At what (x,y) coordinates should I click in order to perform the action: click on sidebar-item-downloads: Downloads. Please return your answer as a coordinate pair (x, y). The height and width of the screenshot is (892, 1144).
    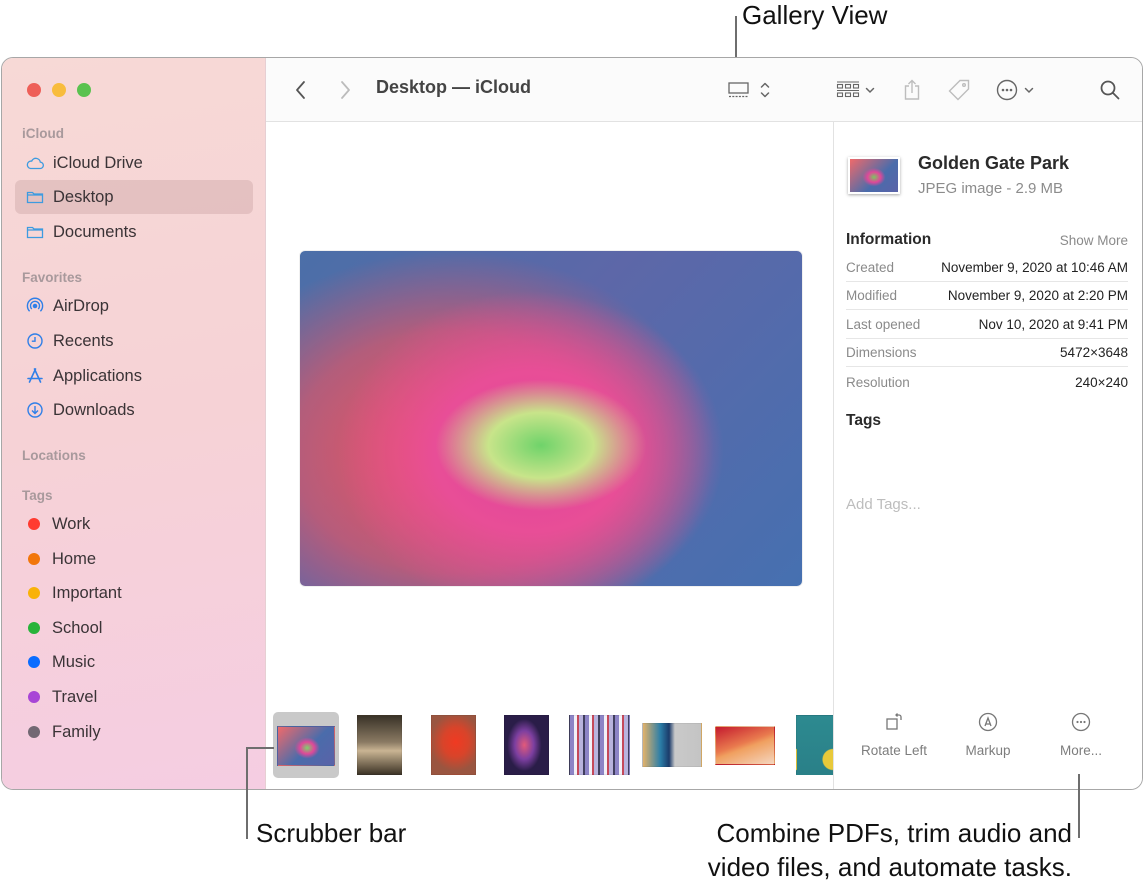
    Looking at the image, I should click on (134, 410).